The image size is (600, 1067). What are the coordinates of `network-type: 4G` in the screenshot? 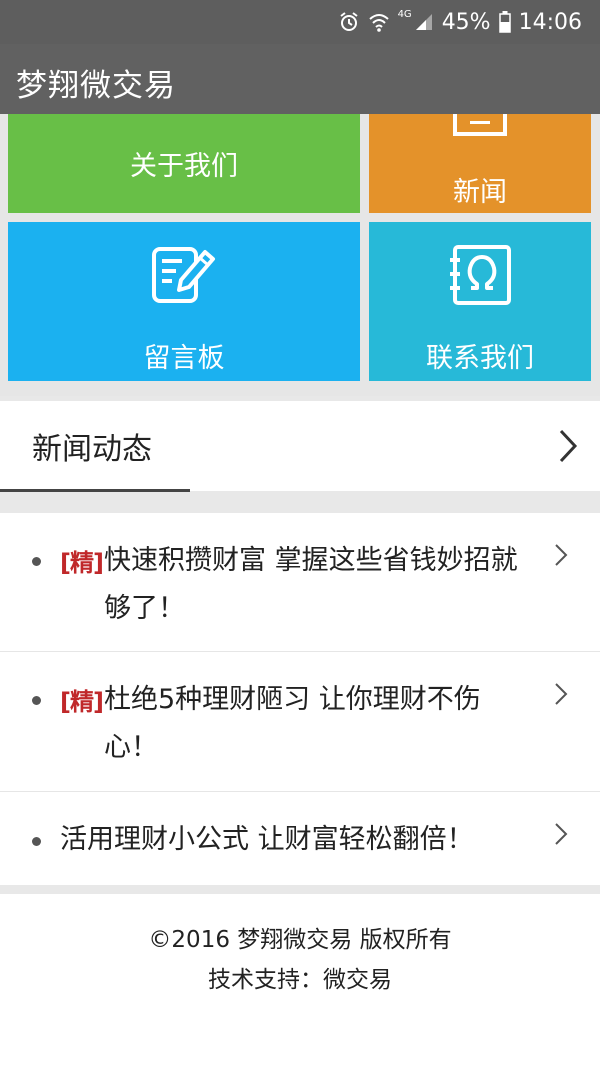 It's located at (404, 14).